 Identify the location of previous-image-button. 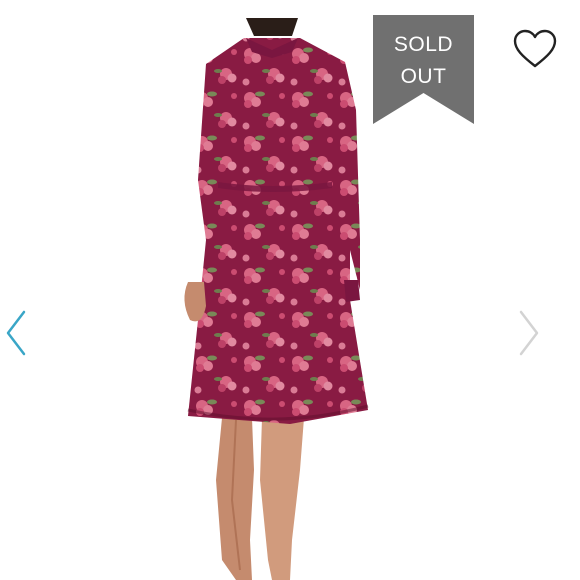
(17, 333).